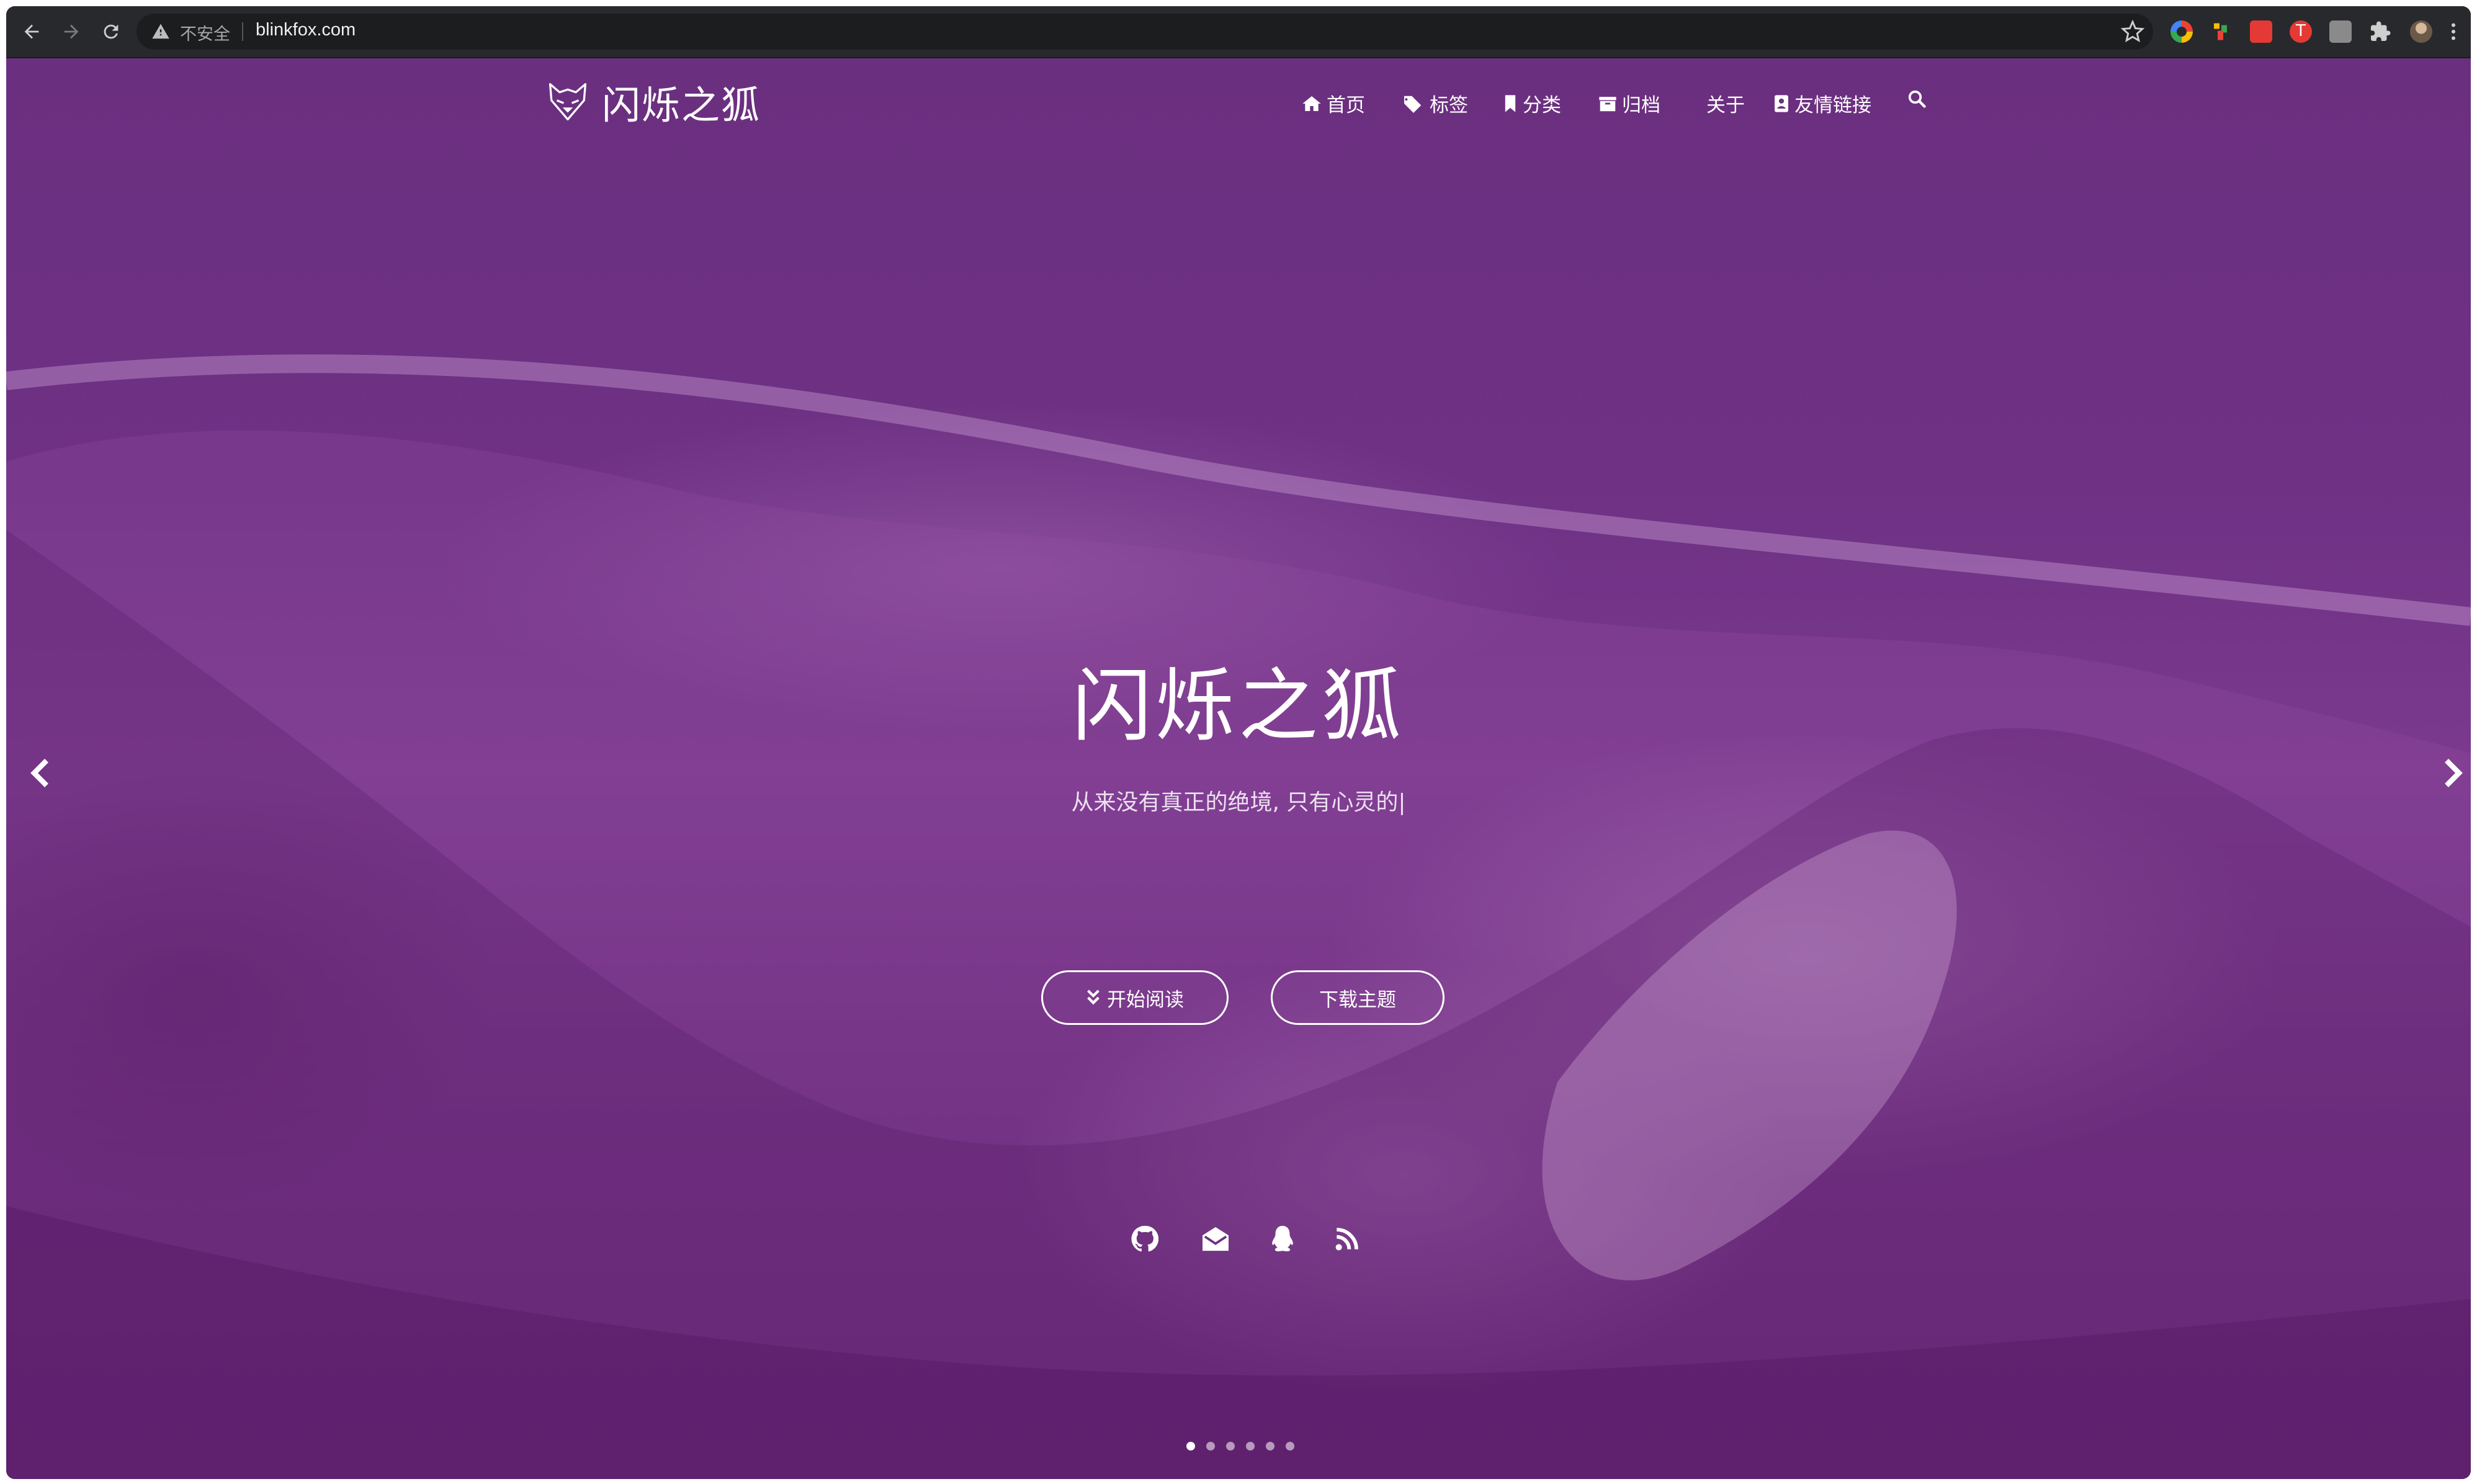  What do you see at coordinates (1093, 997) in the screenshot?
I see `double-chevron-down-icon` at bounding box center [1093, 997].